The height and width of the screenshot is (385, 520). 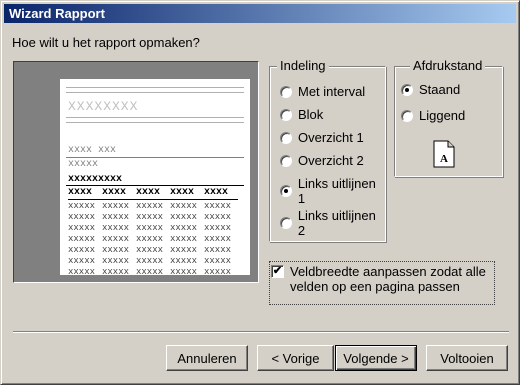 What do you see at coordinates (439, 89) in the screenshot?
I see `afdrukstand-option-label: Staand` at bounding box center [439, 89].